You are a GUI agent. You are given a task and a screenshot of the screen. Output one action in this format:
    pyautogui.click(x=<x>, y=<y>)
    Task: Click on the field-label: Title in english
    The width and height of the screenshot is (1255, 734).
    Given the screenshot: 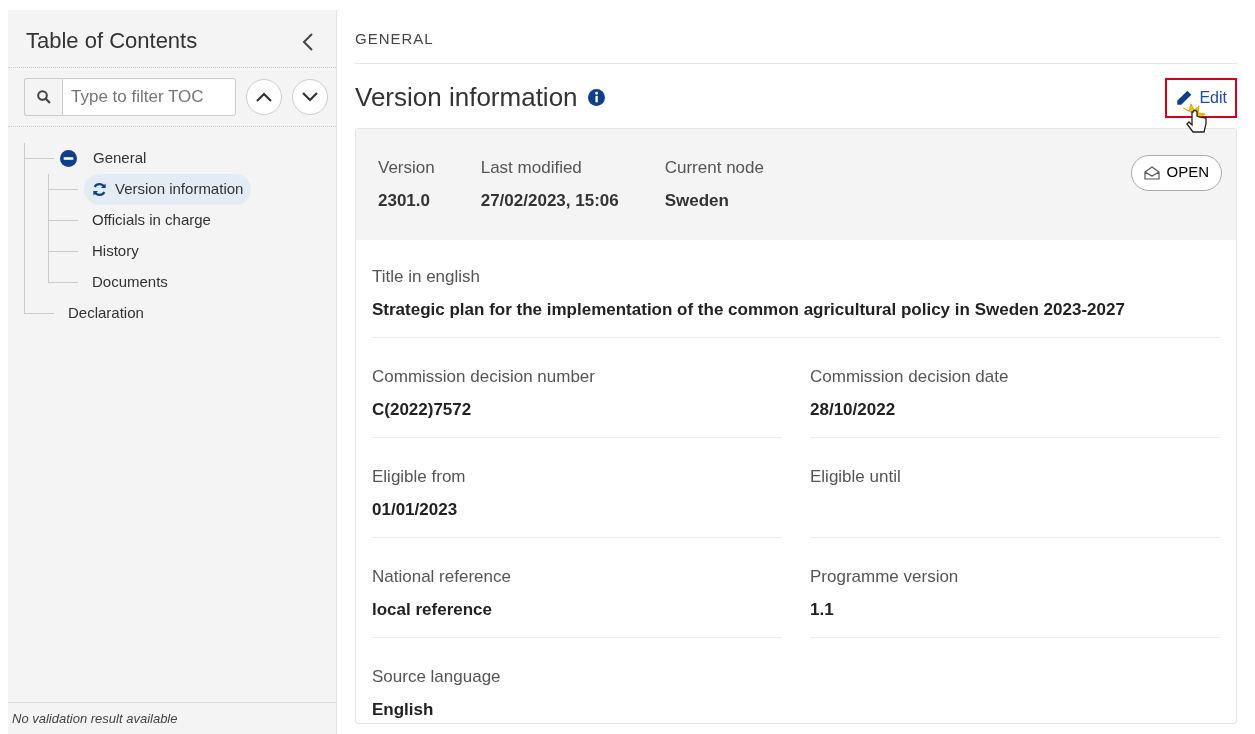 What is the action you would take?
    pyautogui.click(x=427, y=276)
    